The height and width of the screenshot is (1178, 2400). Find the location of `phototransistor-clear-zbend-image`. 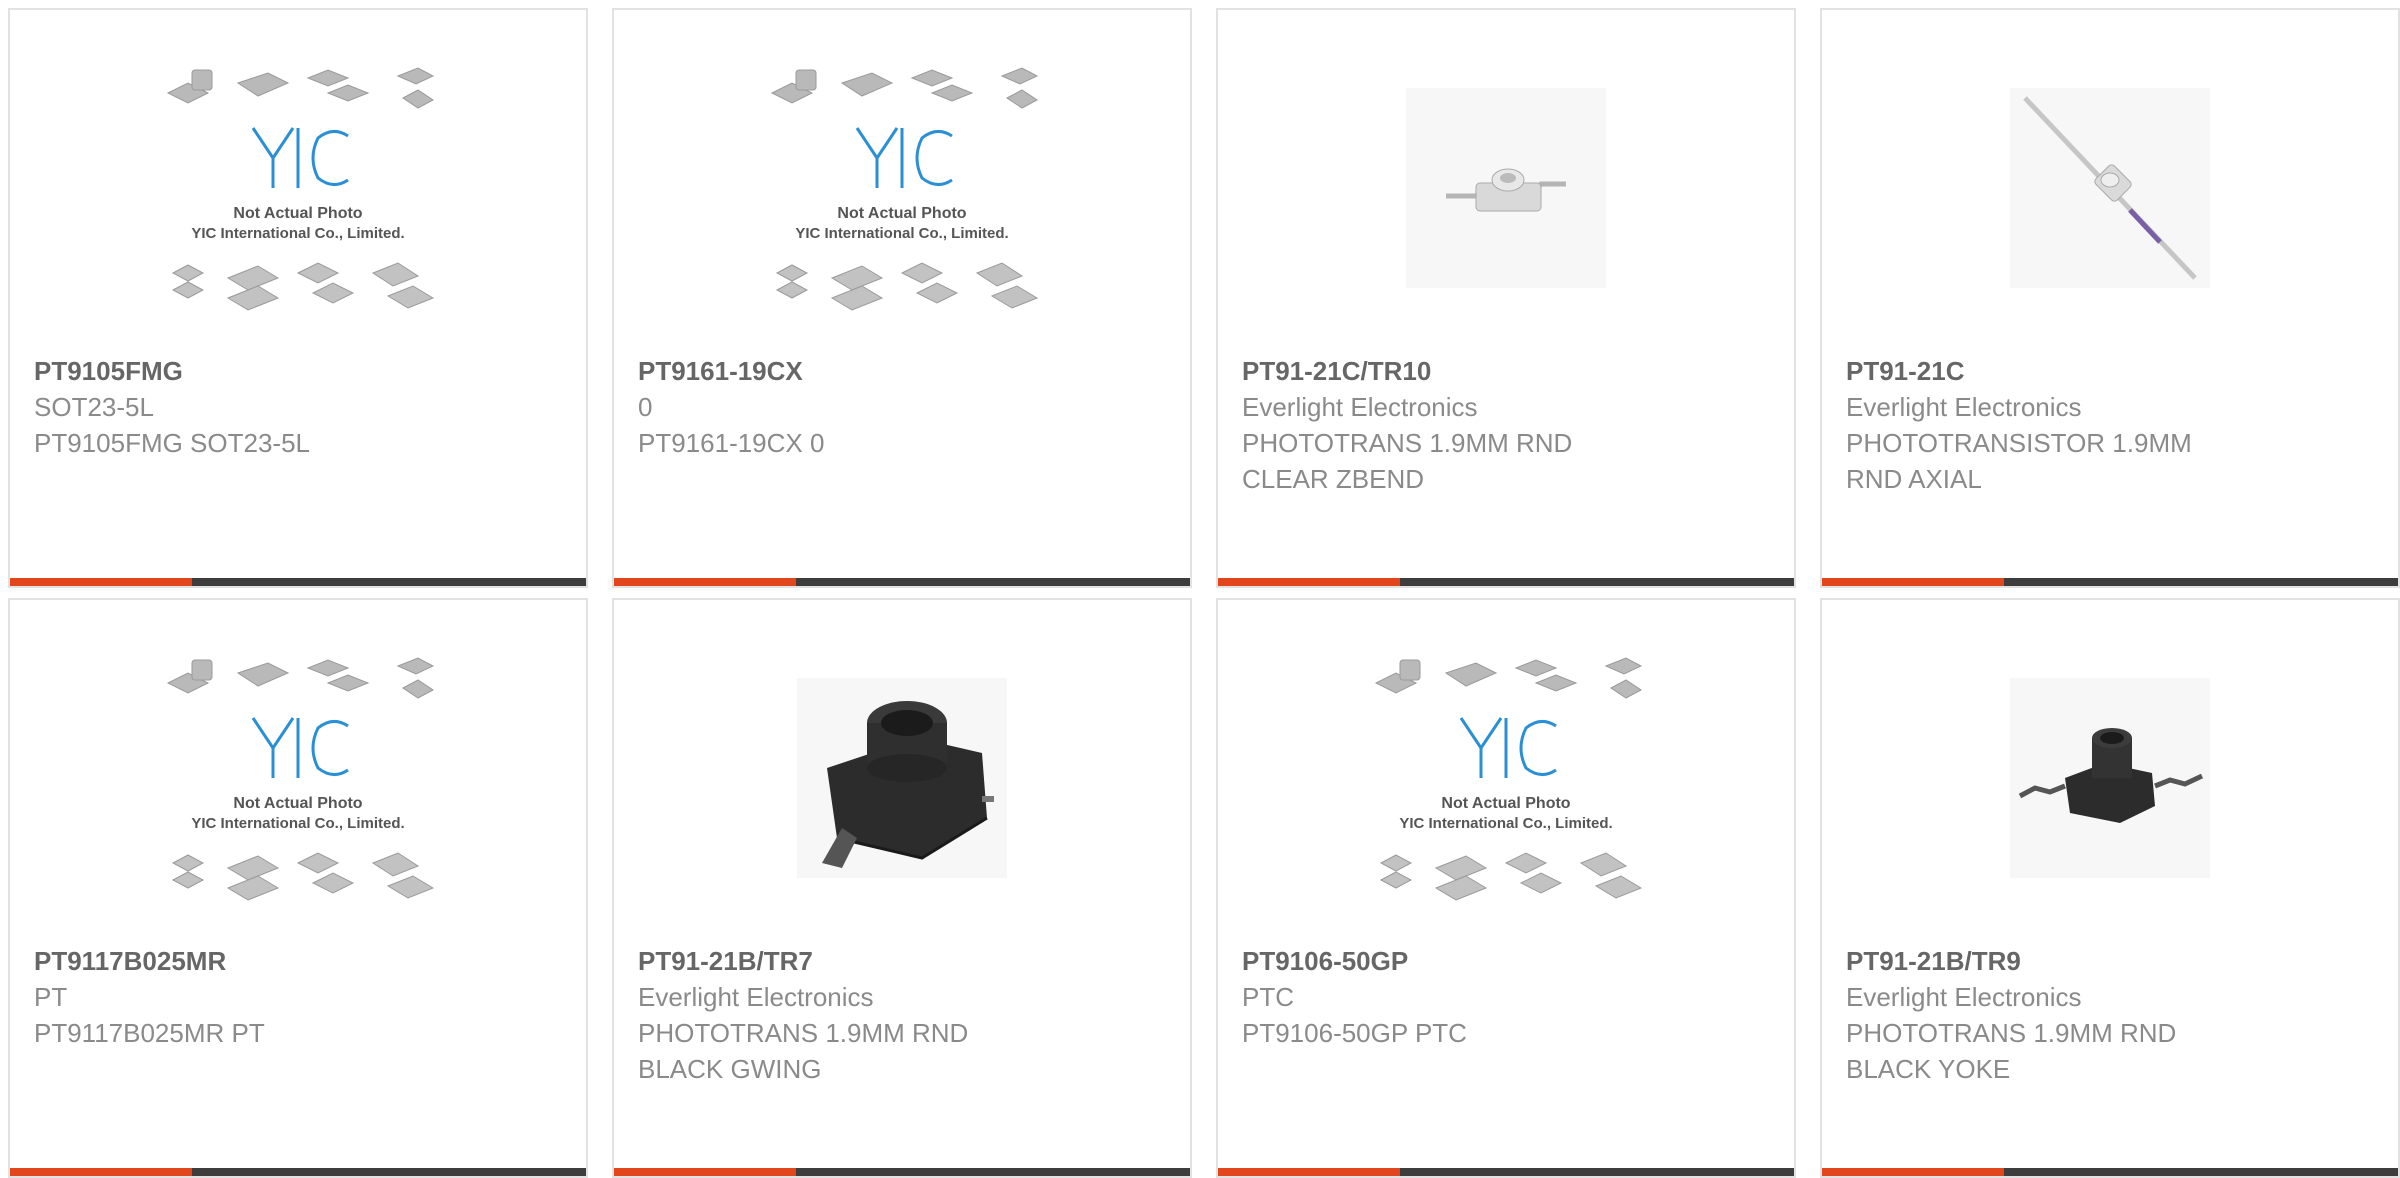

phototransistor-clear-zbend-image is located at coordinates (1506, 188).